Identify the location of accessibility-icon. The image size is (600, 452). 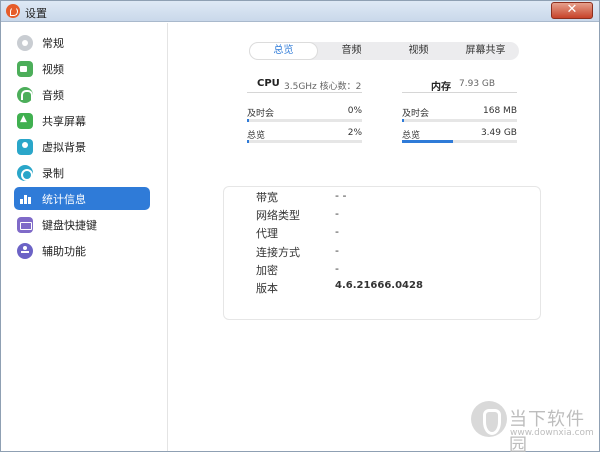
(25, 250).